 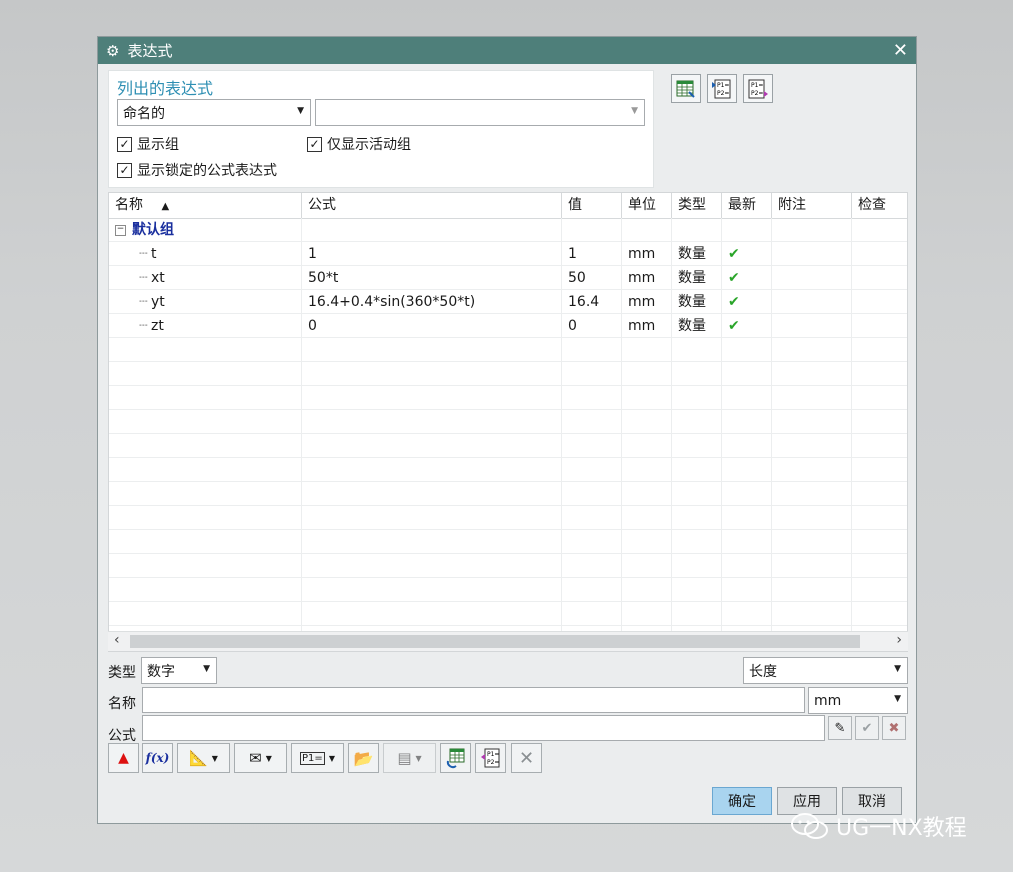 I want to click on edit-icon: ✎, so click(x=840, y=728).